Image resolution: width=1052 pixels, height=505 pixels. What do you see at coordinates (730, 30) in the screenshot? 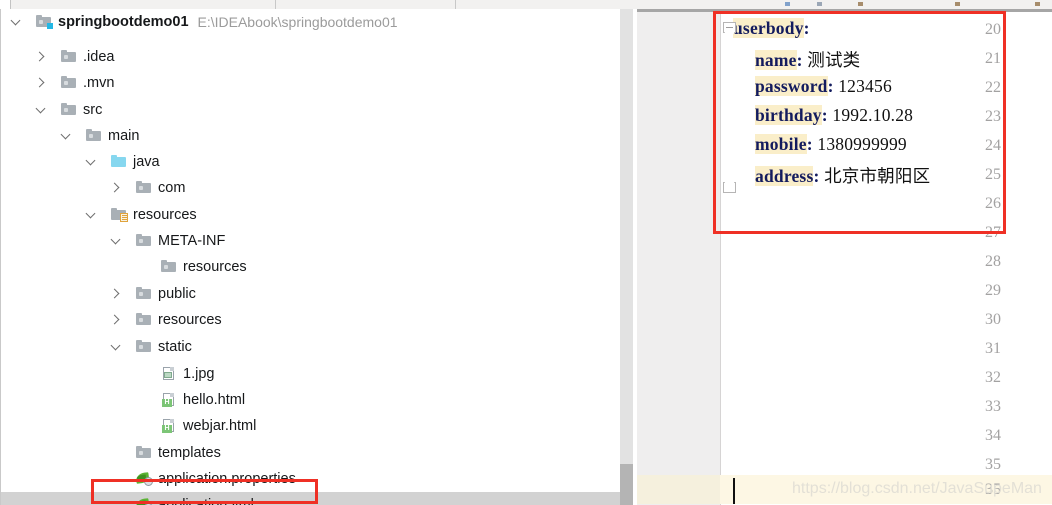
I see `fold-marker-open-icon` at bounding box center [730, 30].